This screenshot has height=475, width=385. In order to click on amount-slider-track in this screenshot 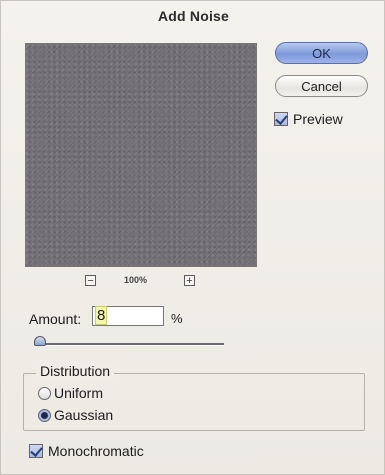, I will do `click(130, 344)`.